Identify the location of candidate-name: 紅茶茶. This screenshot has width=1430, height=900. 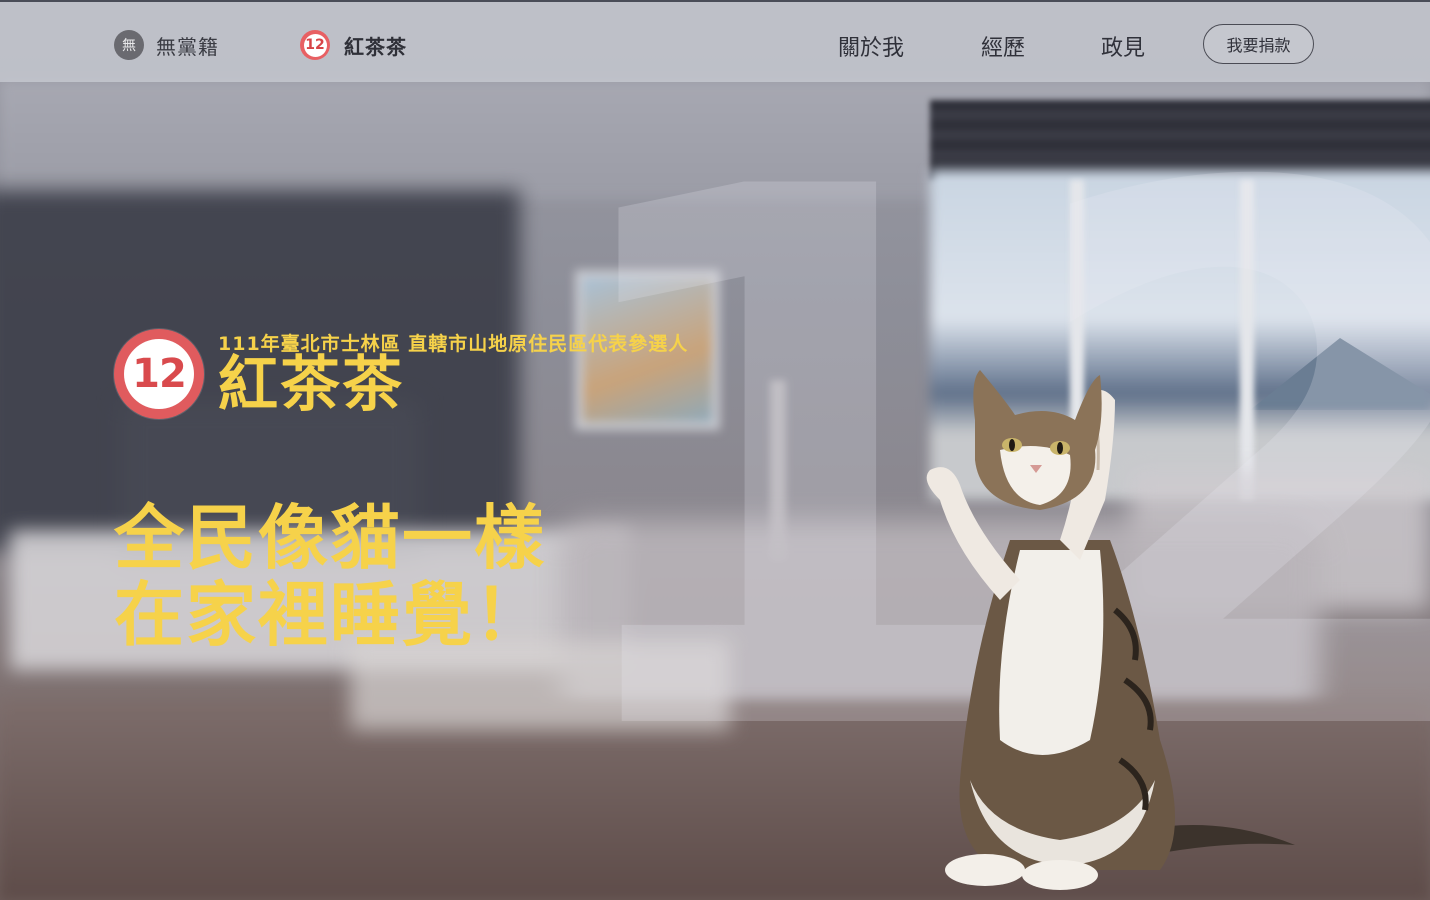
(311, 385).